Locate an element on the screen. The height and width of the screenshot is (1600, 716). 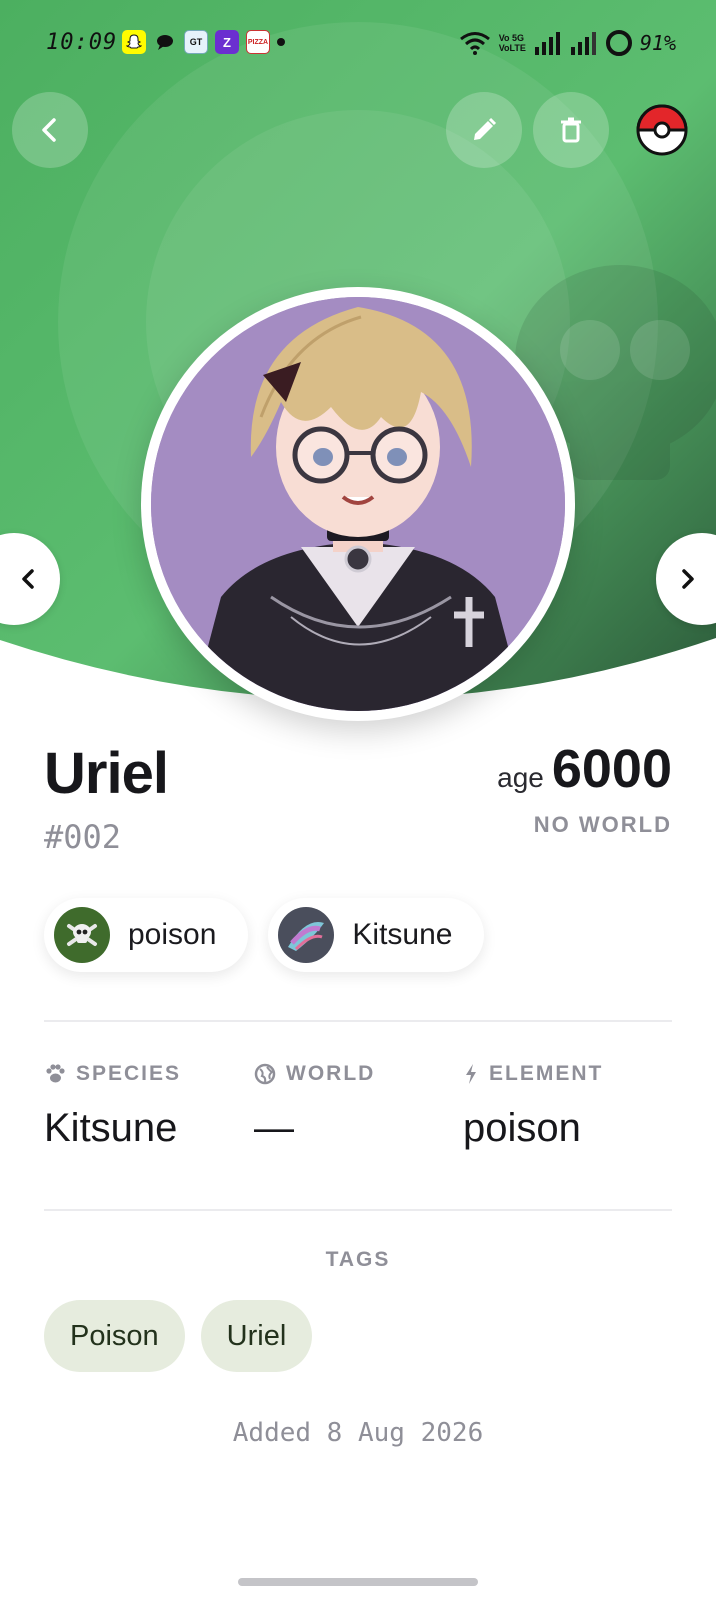
stat-species: SPECIES Kitsune is located at coordinates (112, 1106).